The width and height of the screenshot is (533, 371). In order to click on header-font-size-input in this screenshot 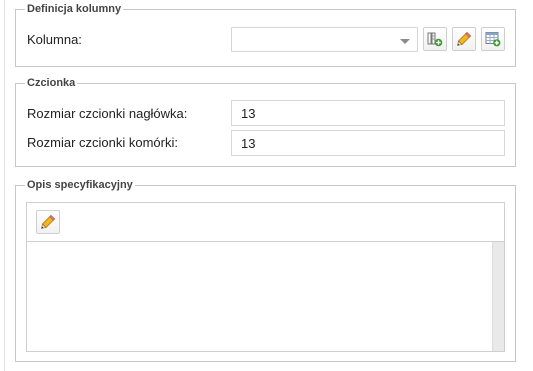, I will do `click(368, 113)`.